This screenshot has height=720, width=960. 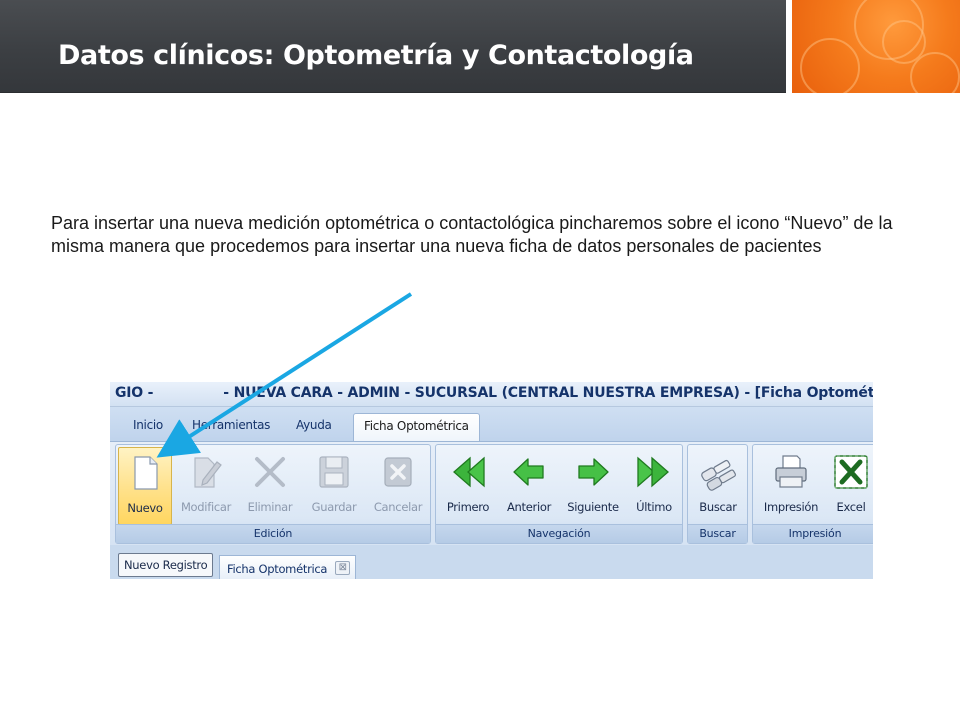 What do you see at coordinates (876, 46) in the screenshot?
I see `header-accent-decoration` at bounding box center [876, 46].